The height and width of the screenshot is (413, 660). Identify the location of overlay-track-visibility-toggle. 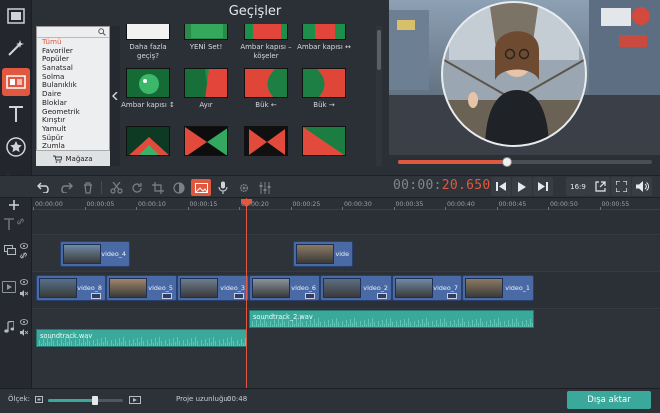
(24, 247).